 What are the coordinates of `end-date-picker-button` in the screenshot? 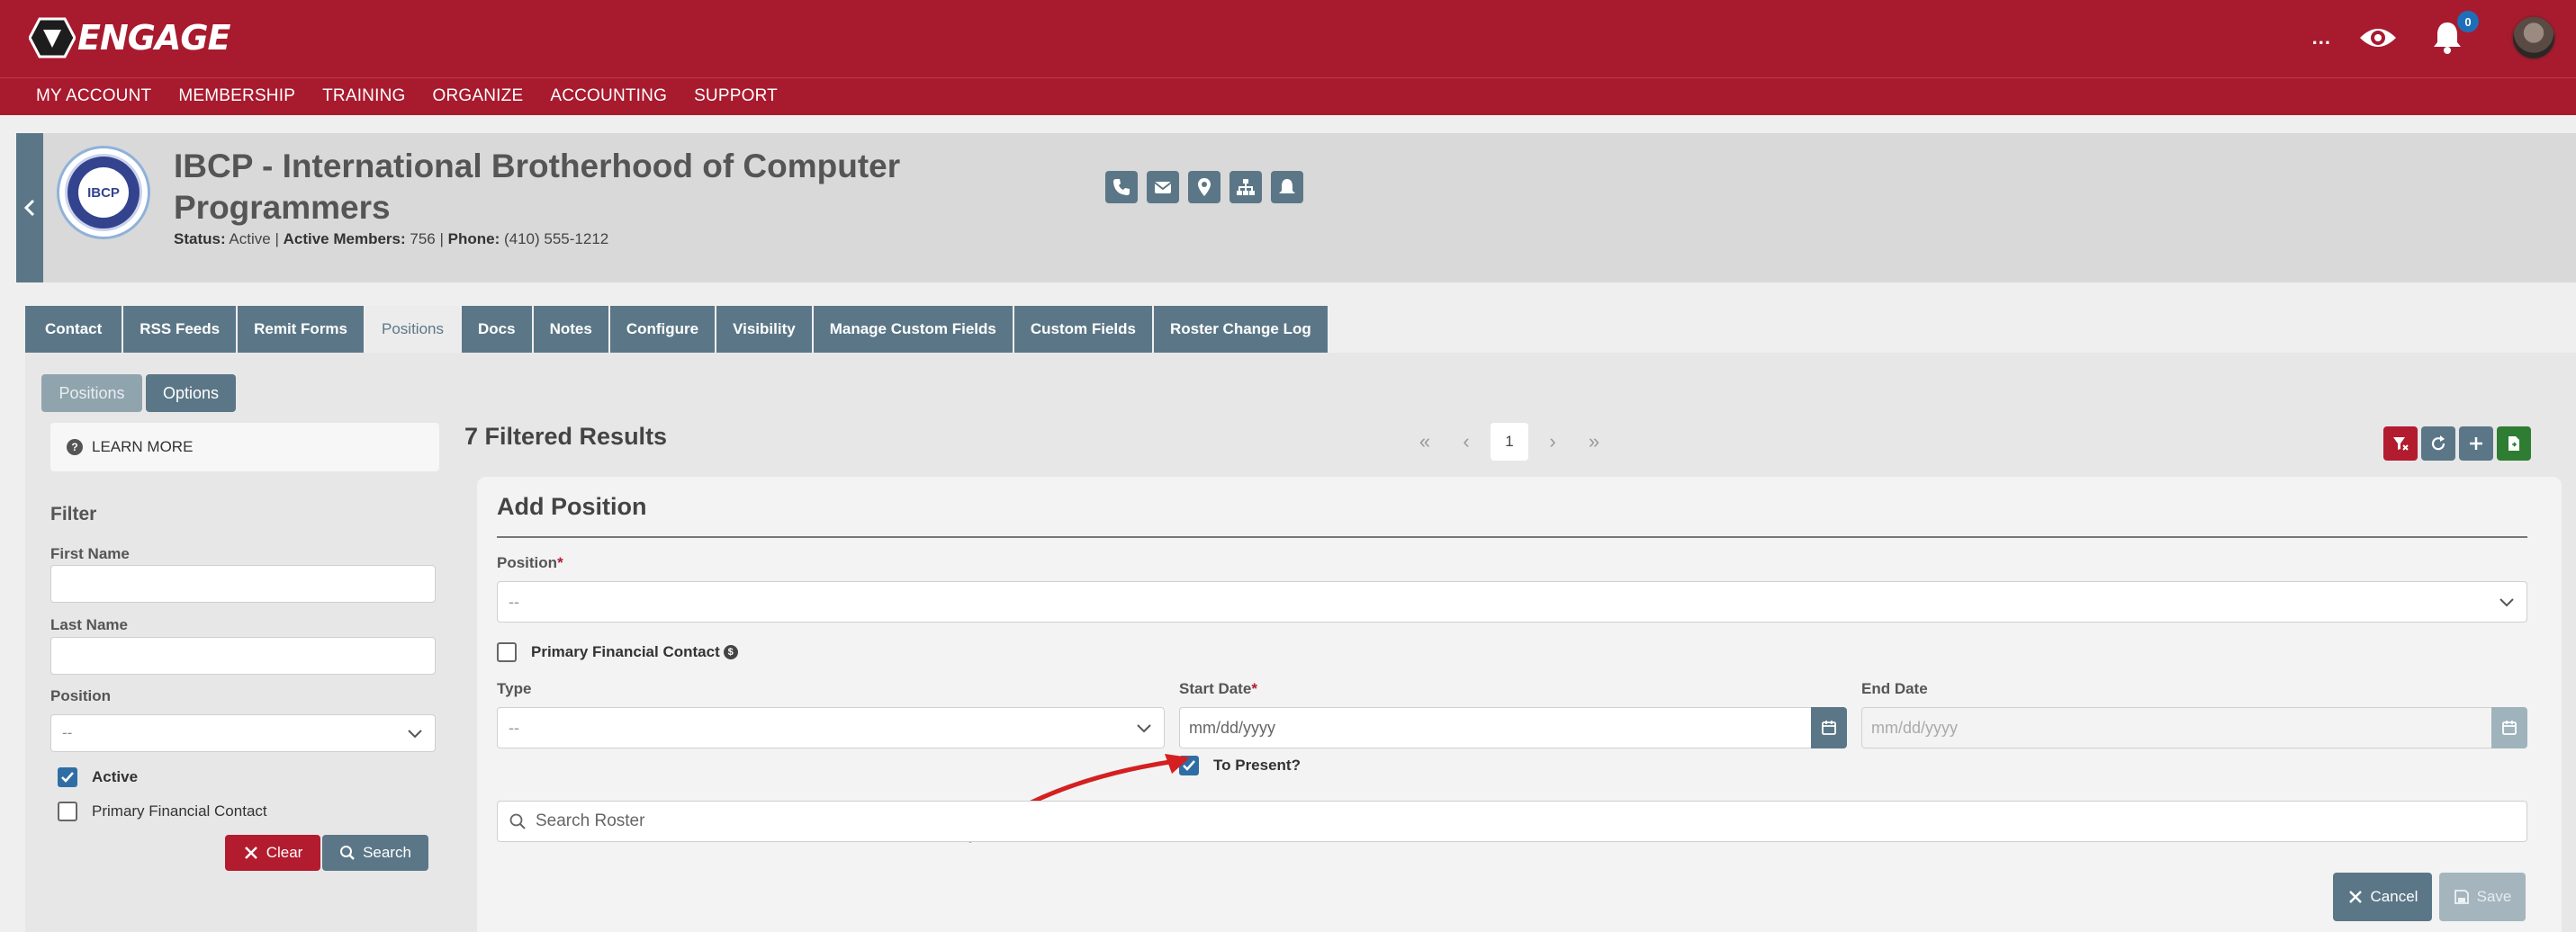 It's located at (2509, 727).